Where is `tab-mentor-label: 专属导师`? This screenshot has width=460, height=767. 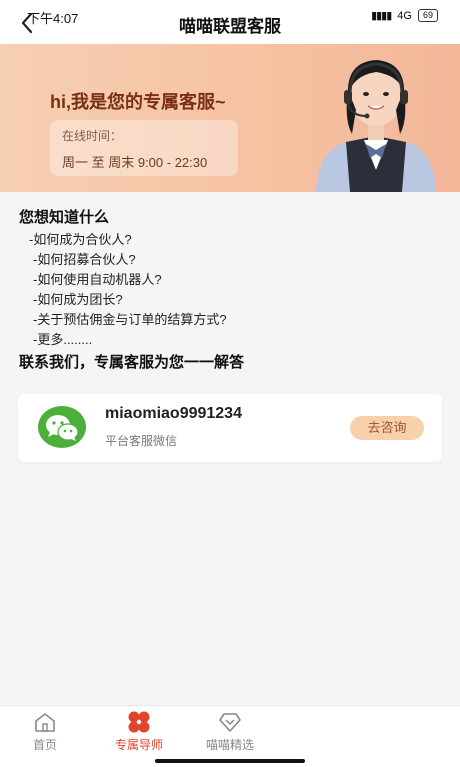
tab-mentor-label: 专属导师 is located at coordinates (138, 745).